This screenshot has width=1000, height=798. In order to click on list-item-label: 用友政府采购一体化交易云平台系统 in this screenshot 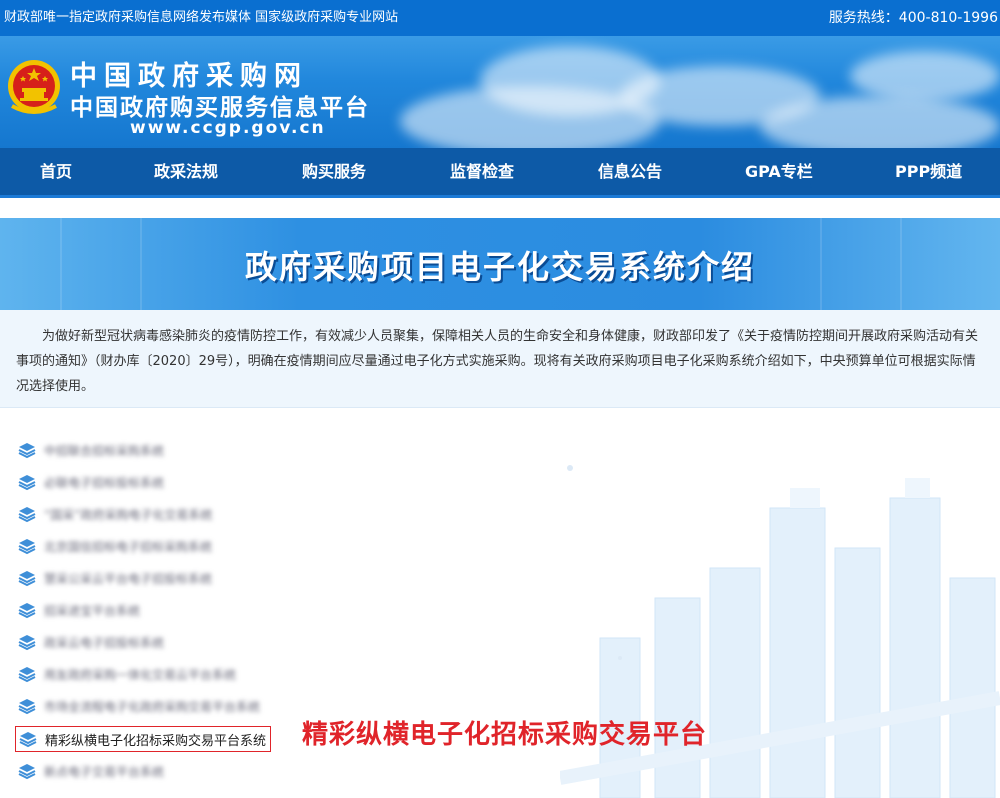, I will do `click(140, 674)`.